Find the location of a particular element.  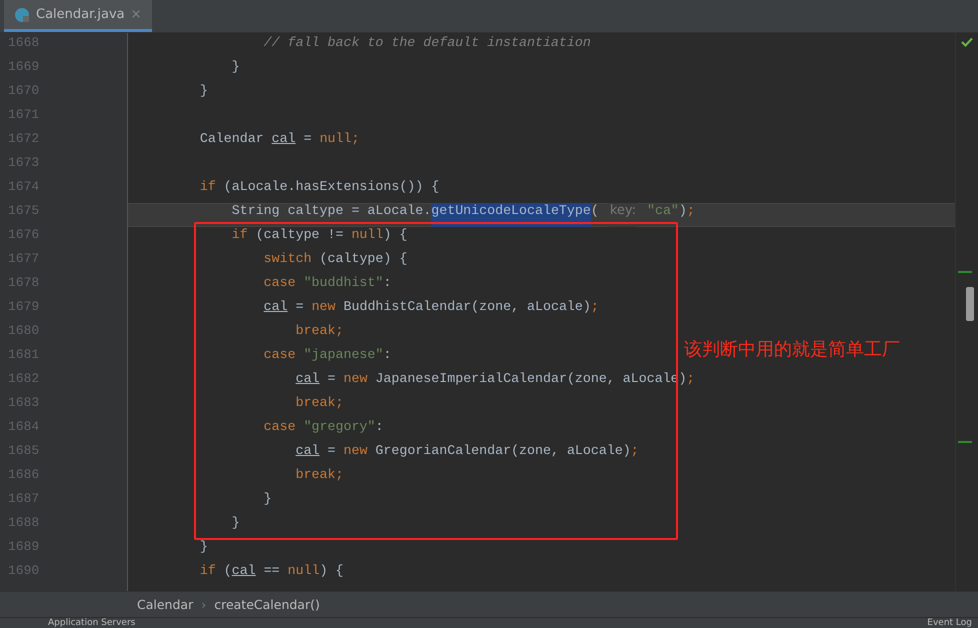

breadcrumb-item: createCalendar() is located at coordinates (267, 604).